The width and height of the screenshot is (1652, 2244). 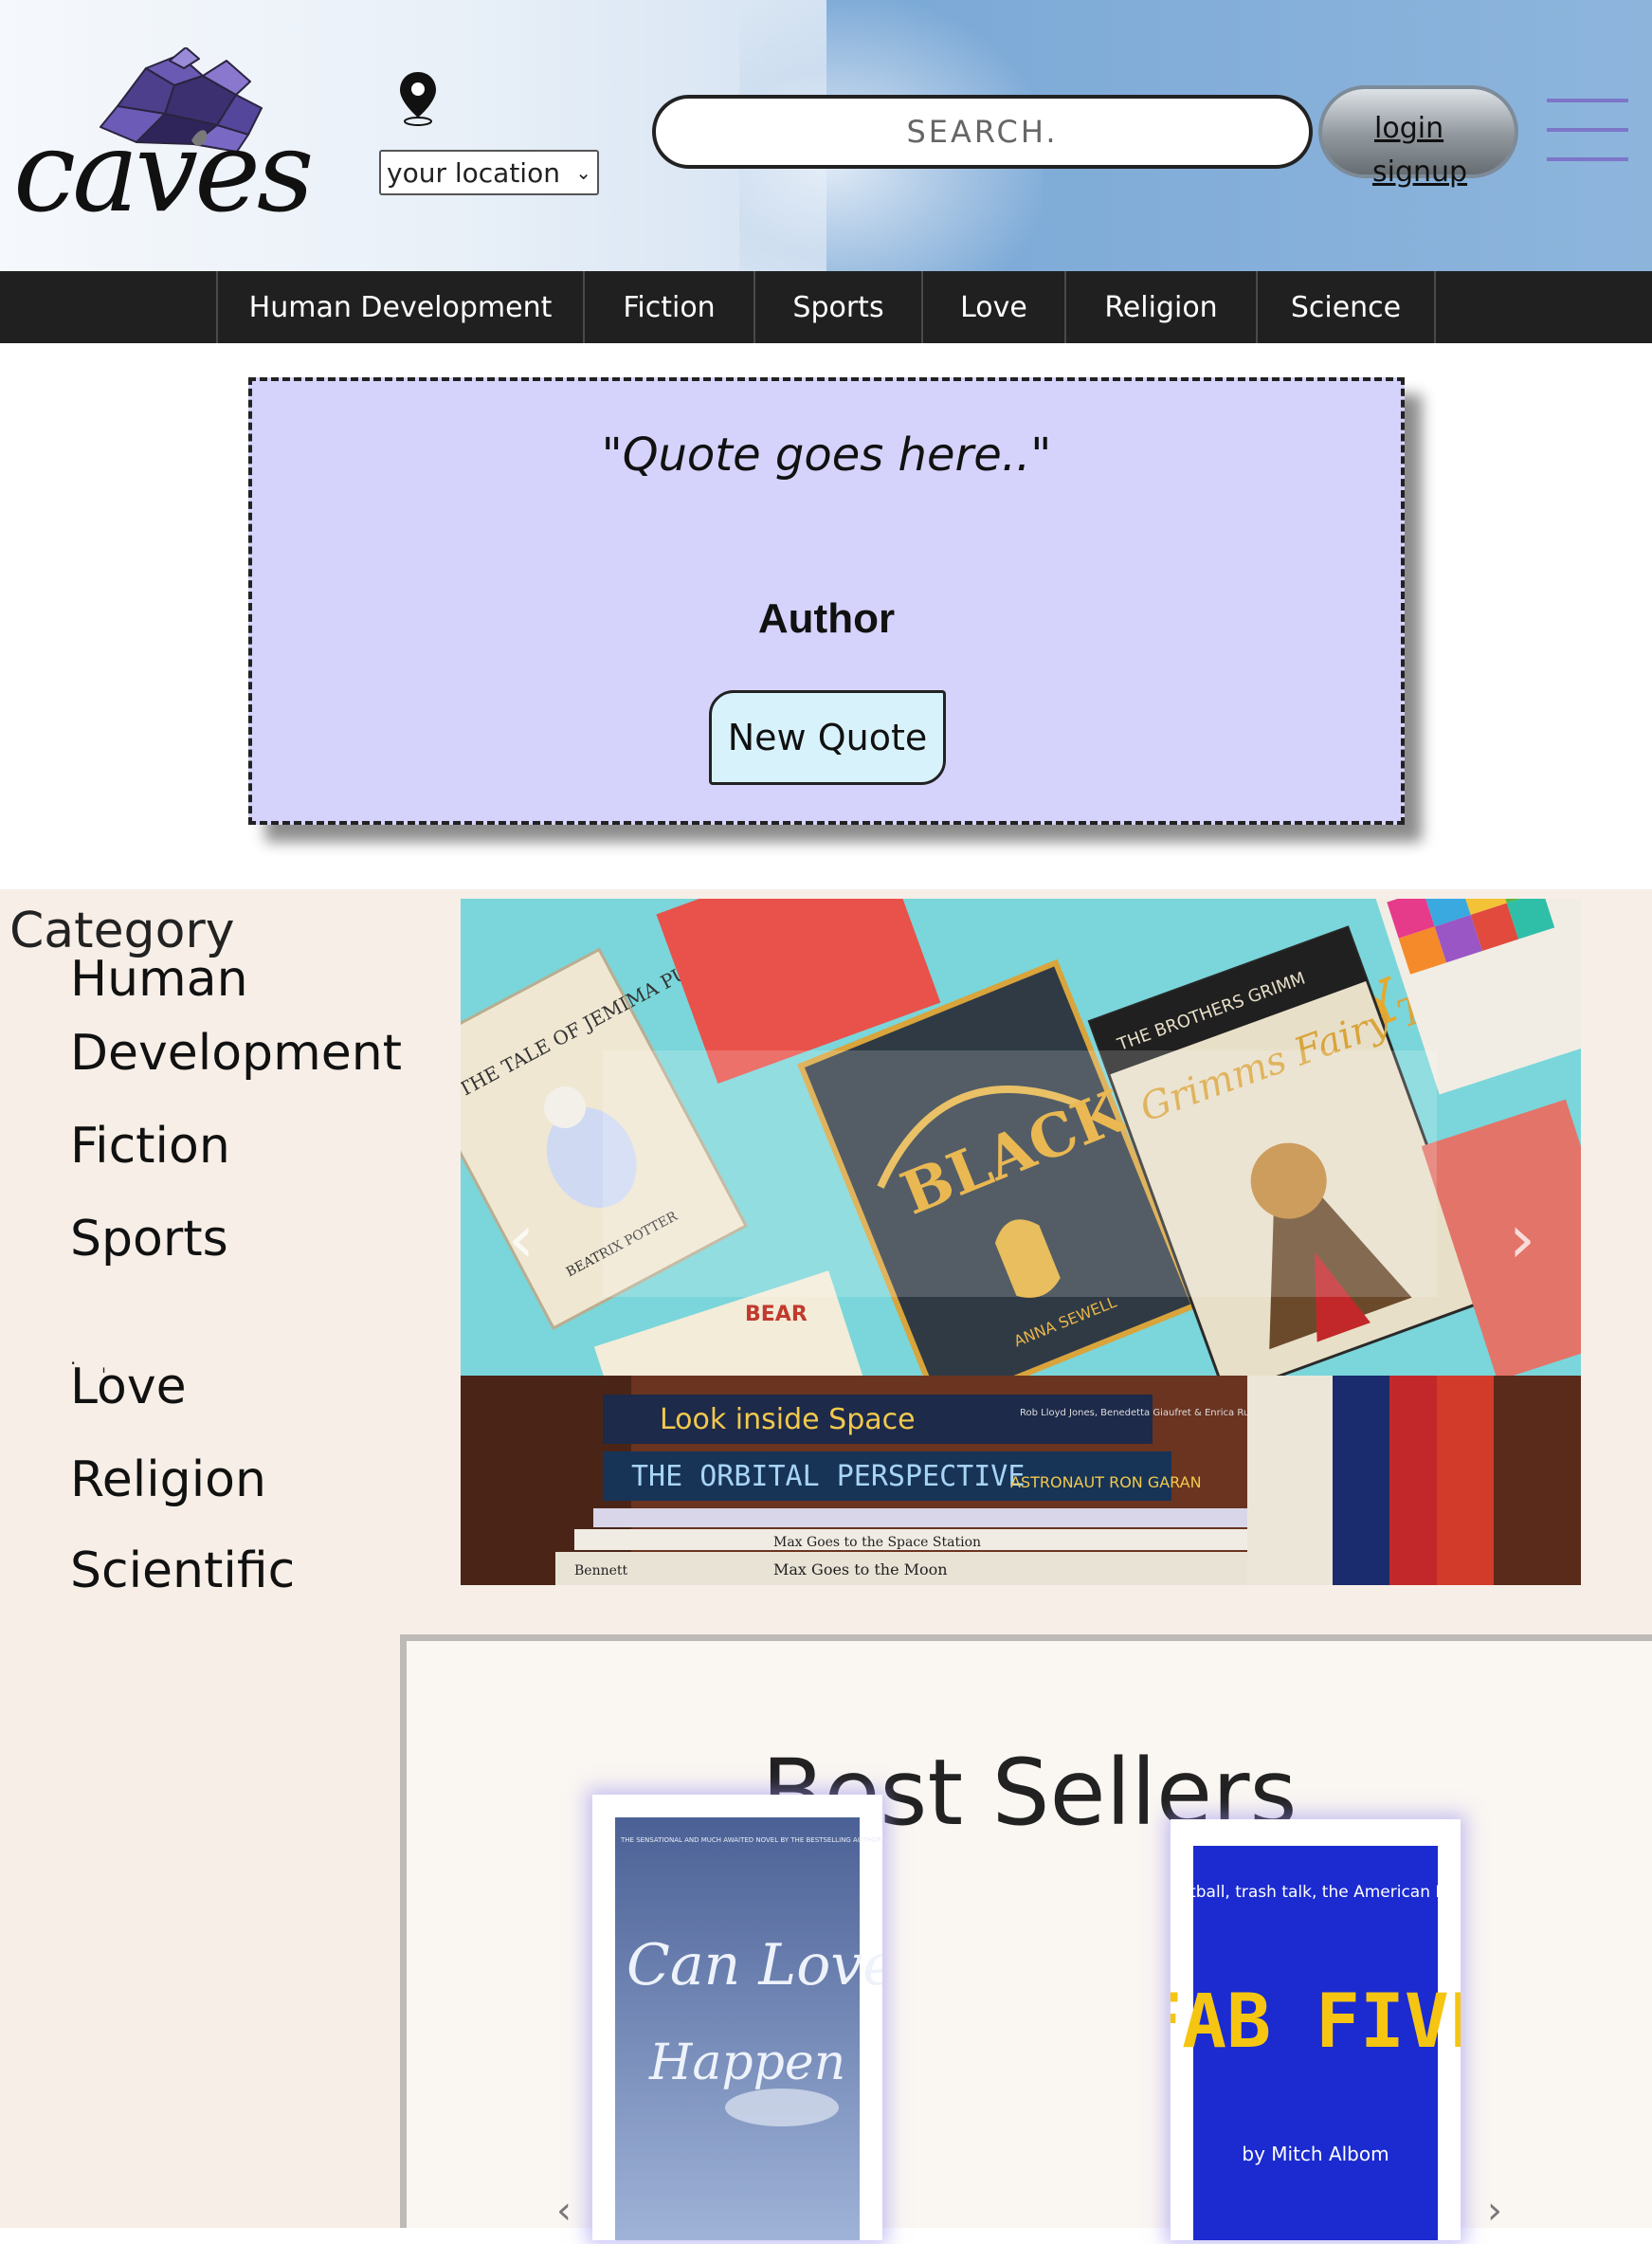 What do you see at coordinates (1346, 307) in the screenshot?
I see `nav-item-science: Science` at bounding box center [1346, 307].